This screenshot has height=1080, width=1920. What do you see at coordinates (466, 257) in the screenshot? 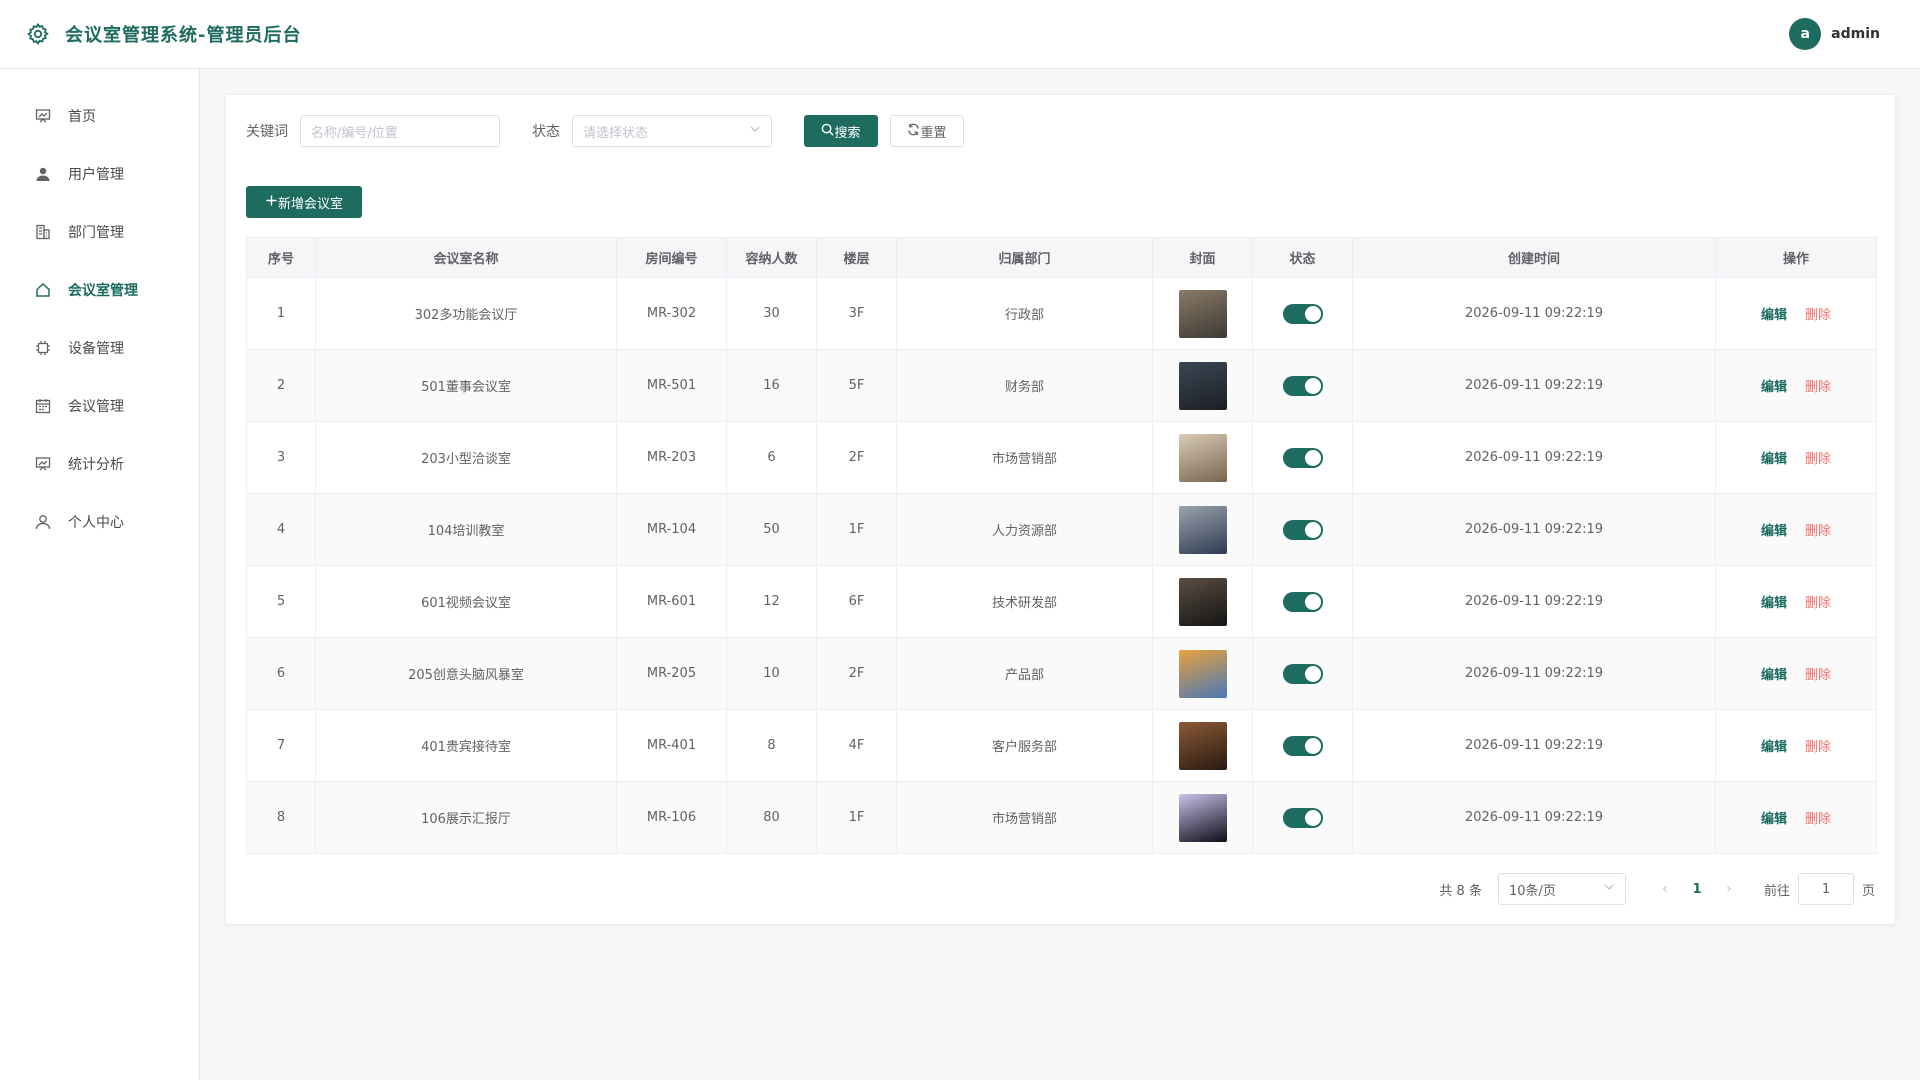
I see `column-header-name: 会议室名称` at bounding box center [466, 257].